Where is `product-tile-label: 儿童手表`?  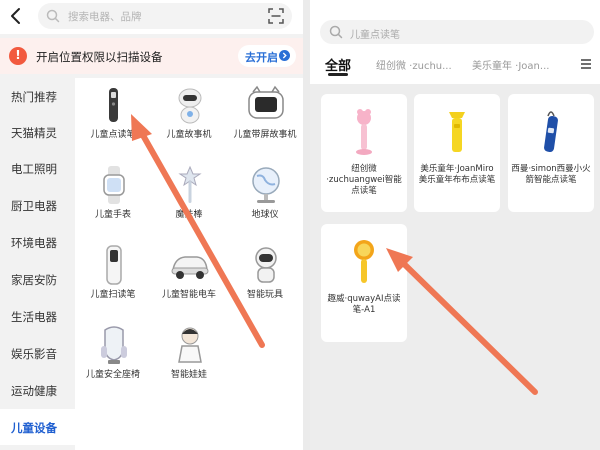
product-tile-label: 儿童手表 is located at coordinates (112, 215).